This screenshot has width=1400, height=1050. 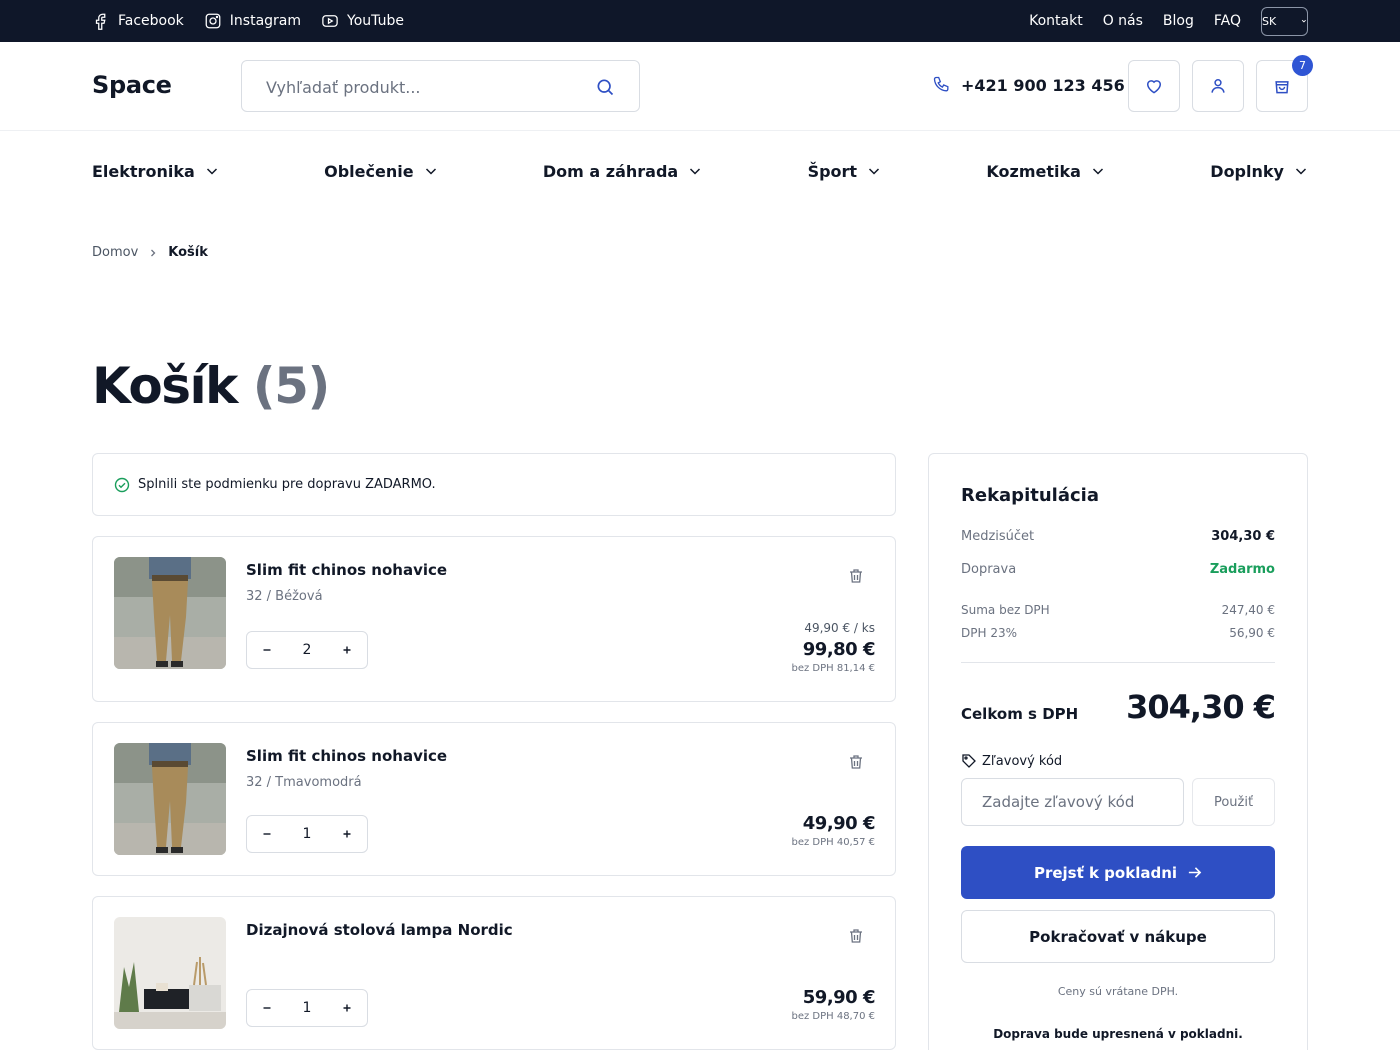 I want to click on apply-promo-button: Použiť, so click(x=1233, y=802).